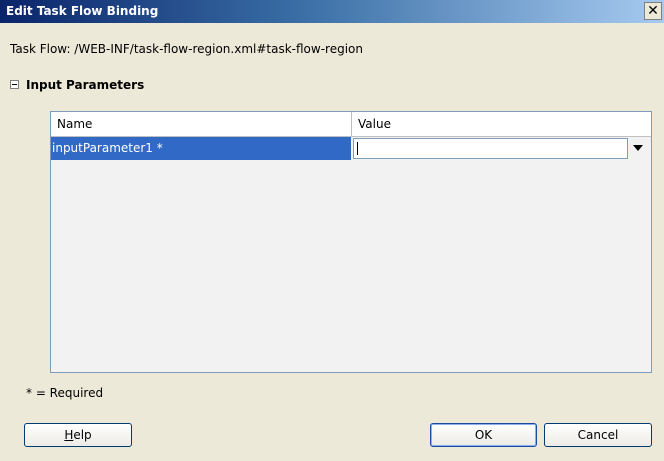 The width and height of the screenshot is (664, 461). What do you see at coordinates (14, 84) in the screenshot?
I see `collapse-icon` at bounding box center [14, 84].